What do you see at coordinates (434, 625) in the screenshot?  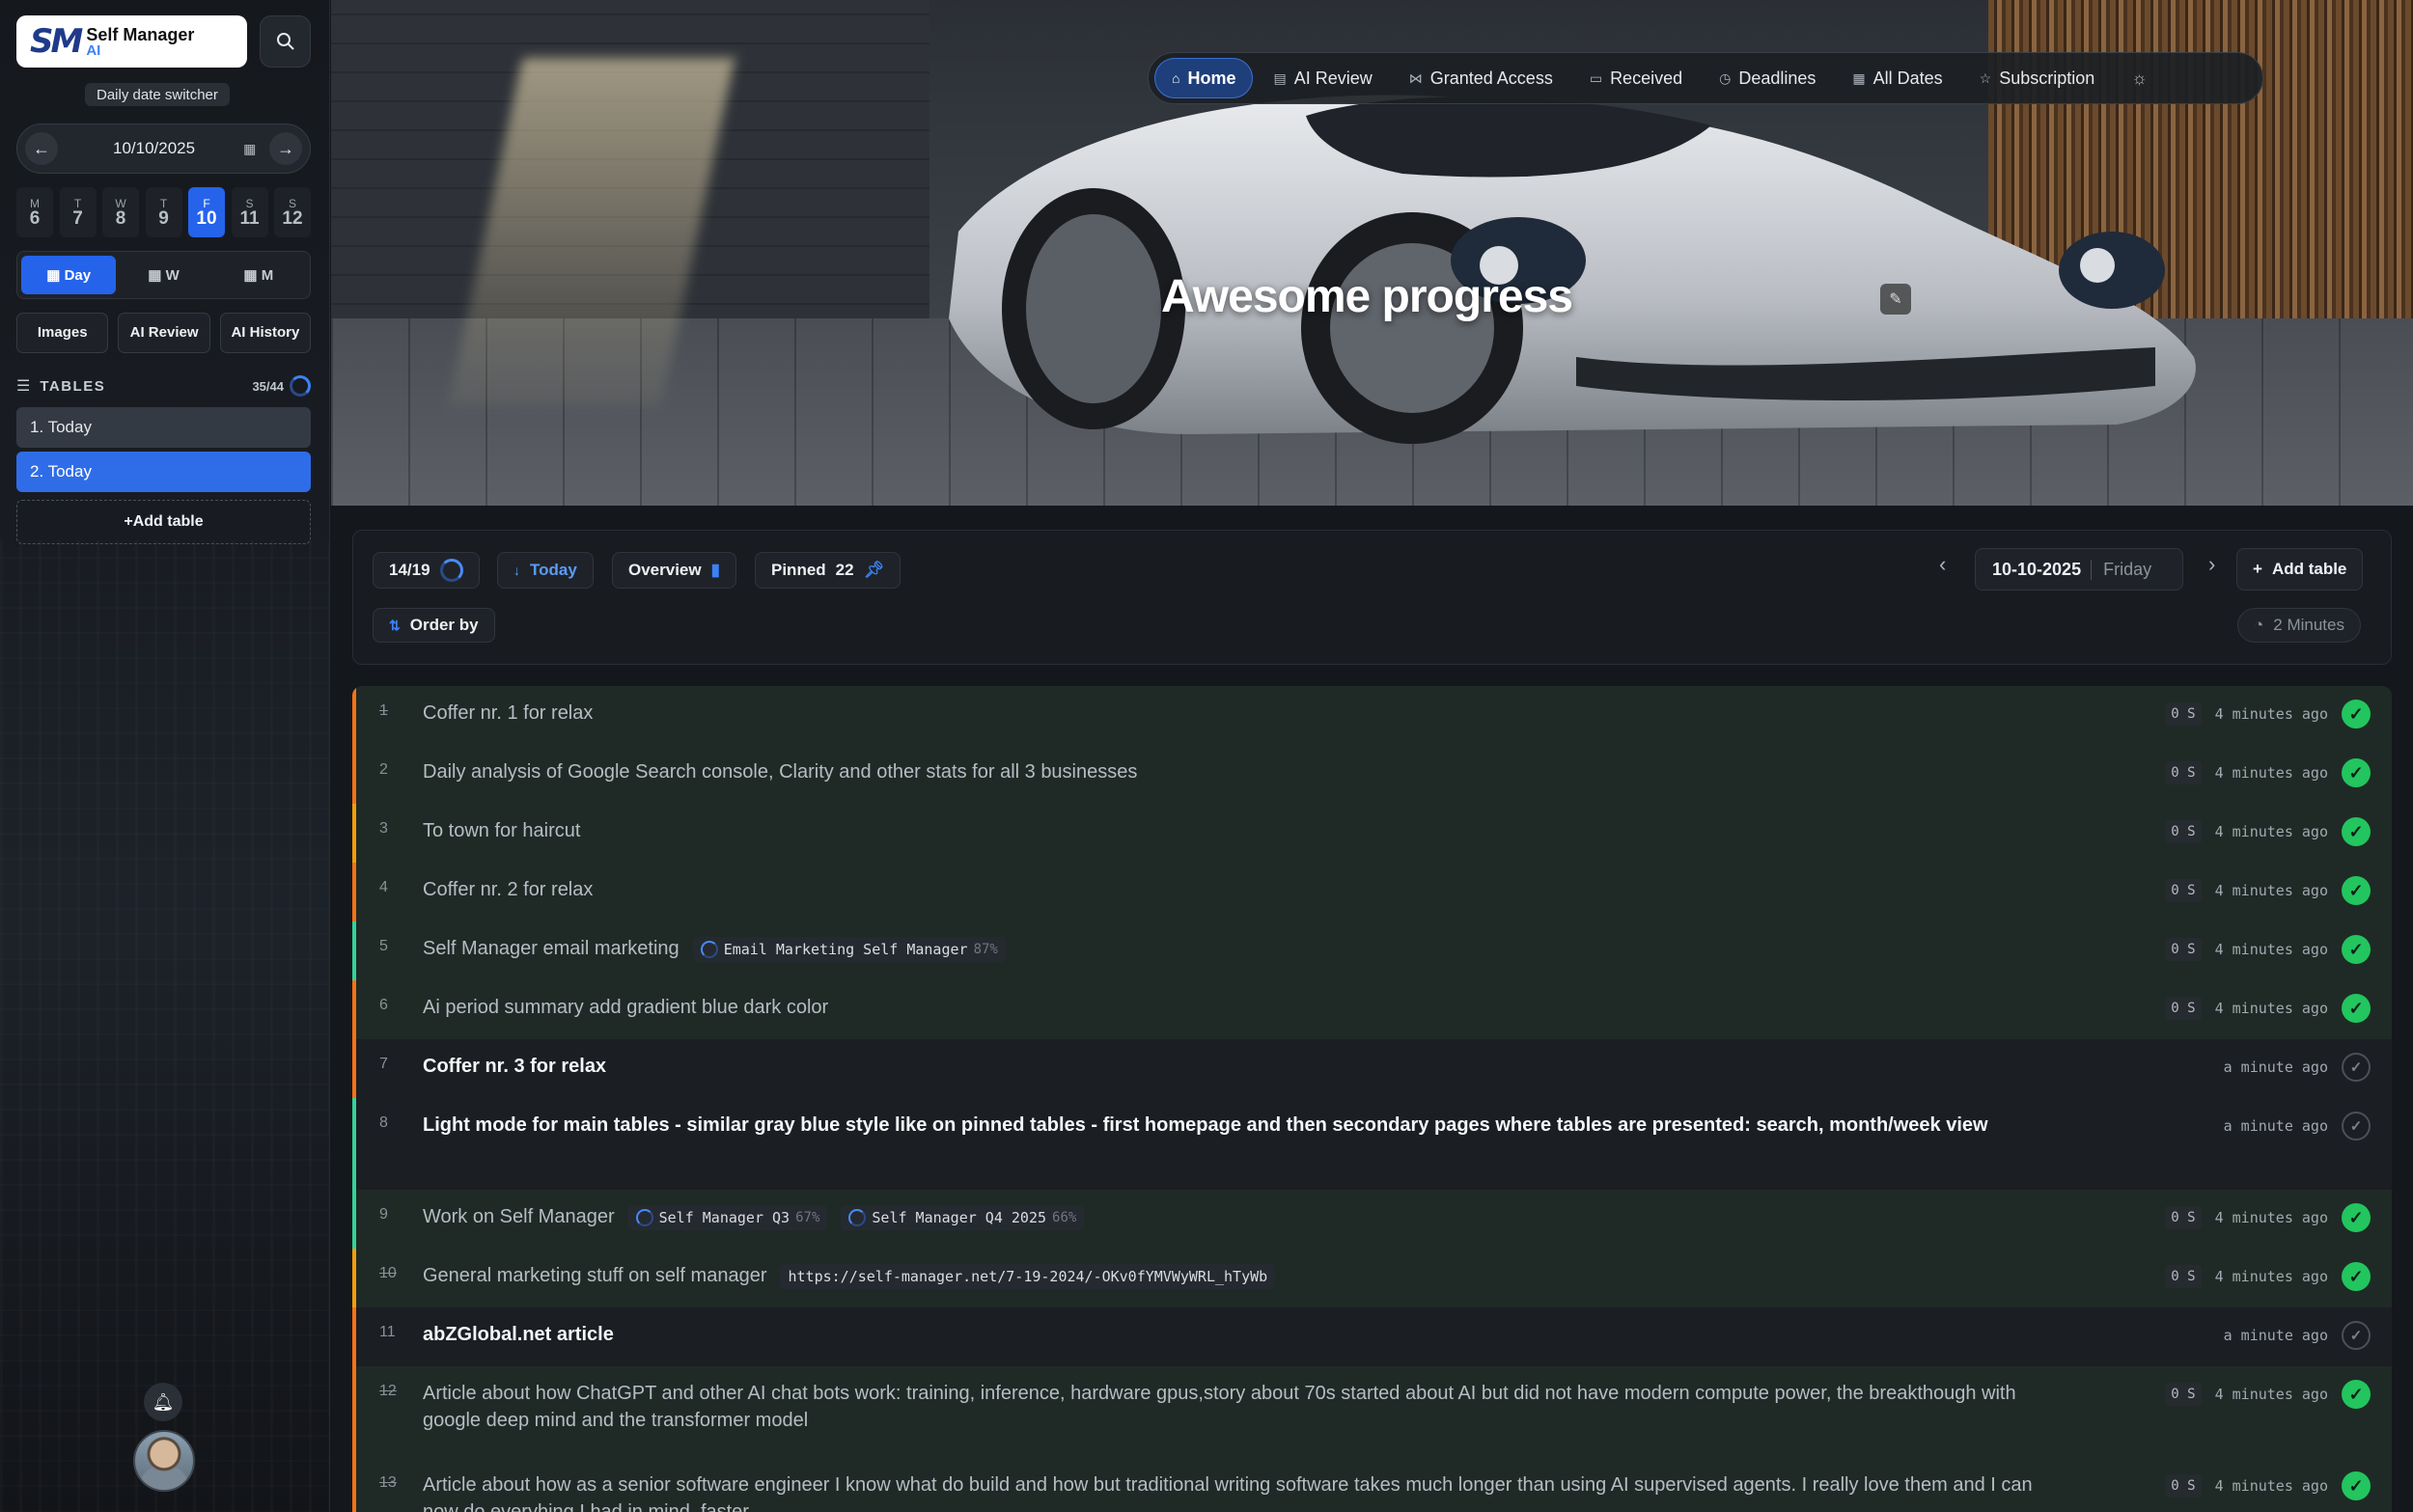 I see `order-by-button: ⇅ Order by` at bounding box center [434, 625].